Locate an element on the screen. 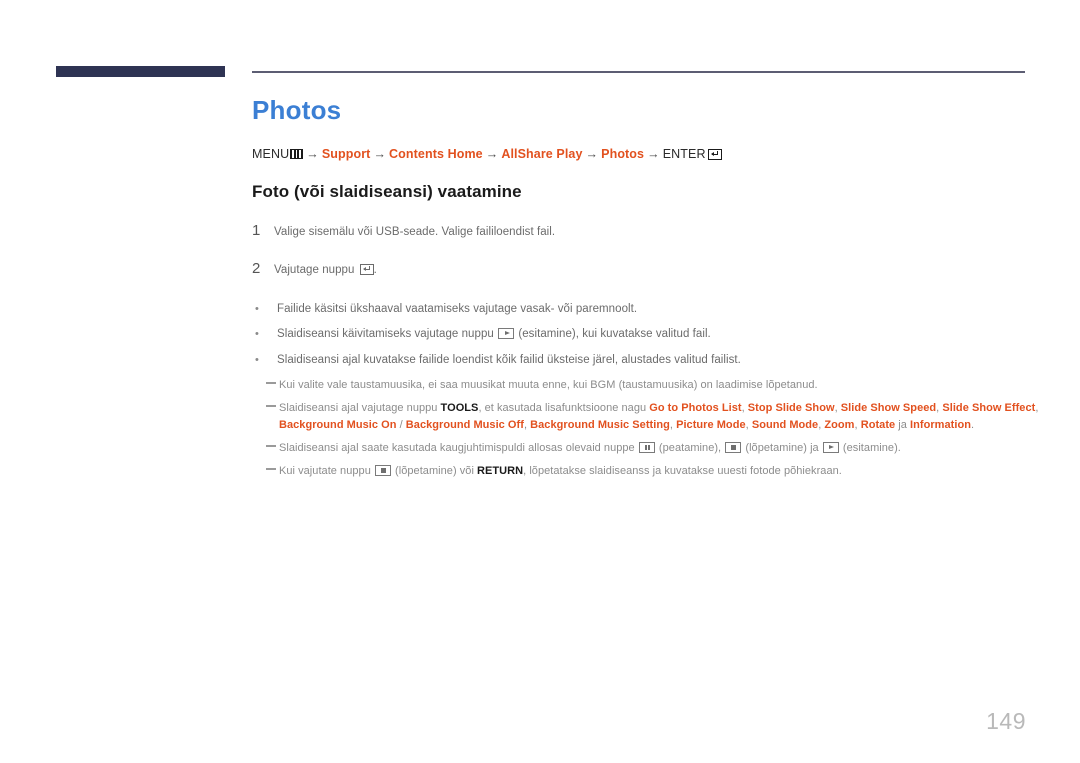  note-menu-option: Picture Mode is located at coordinates (711, 425).